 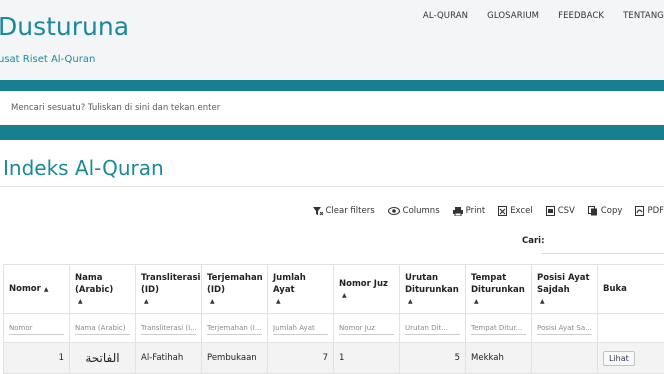 I want to click on title-divider, so click(x=332, y=186).